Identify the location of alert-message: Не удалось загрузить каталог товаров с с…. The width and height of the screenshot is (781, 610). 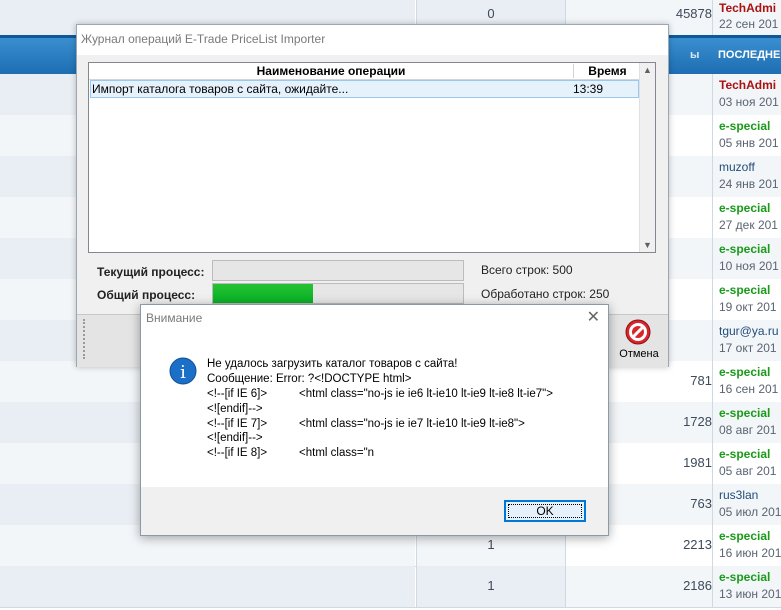
(402, 409).